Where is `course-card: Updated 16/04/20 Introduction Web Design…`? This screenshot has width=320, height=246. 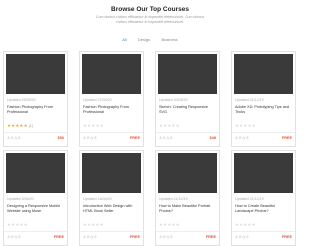
course-card: Updated 16/04/20 Introduction Web Design… is located at coordinates (111, 198).